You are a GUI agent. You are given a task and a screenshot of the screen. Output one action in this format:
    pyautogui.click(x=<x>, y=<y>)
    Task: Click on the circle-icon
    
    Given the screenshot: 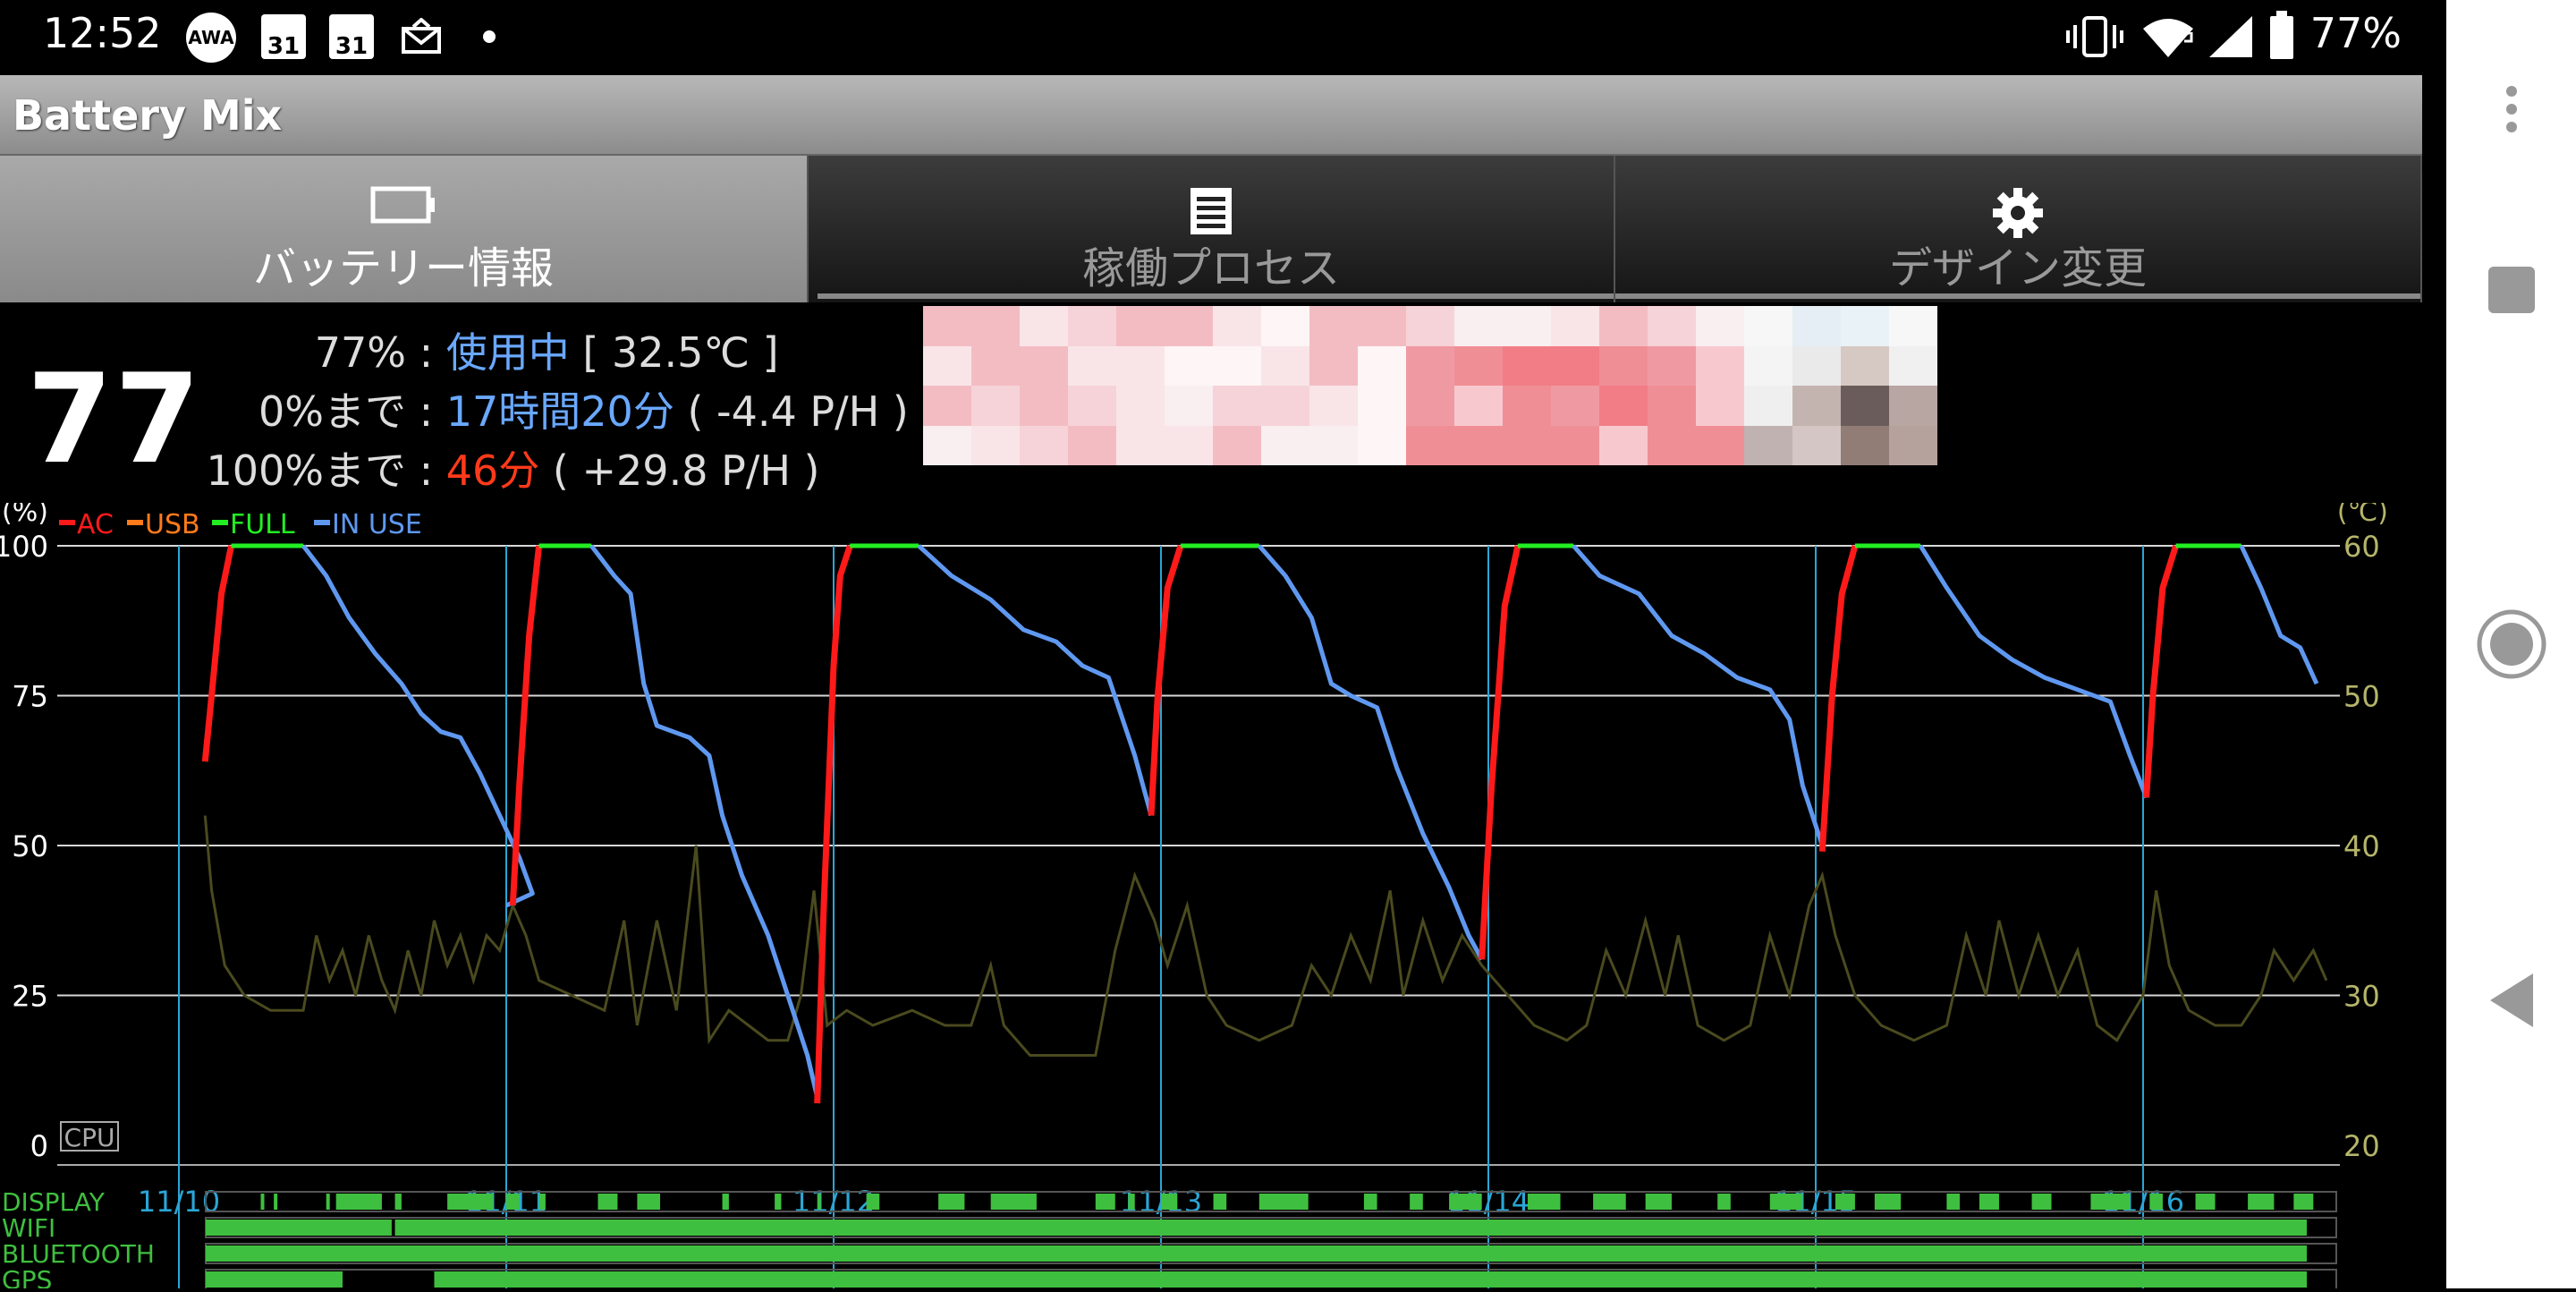 What is the action you would take?
    pyautogui.click(x=2511, y=644)
    